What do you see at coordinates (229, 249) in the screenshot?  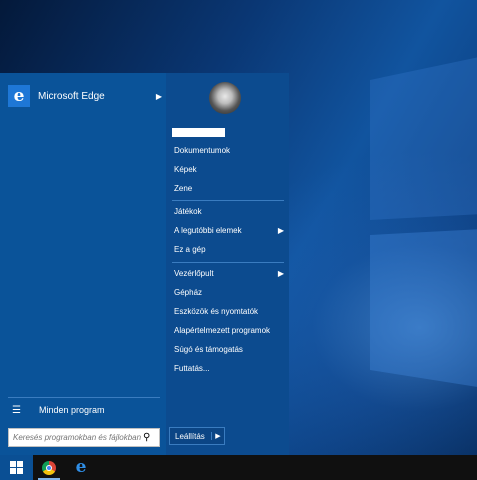 I see `menu-item-this-pc: Ez a gép` at bounding box center [229, 249].